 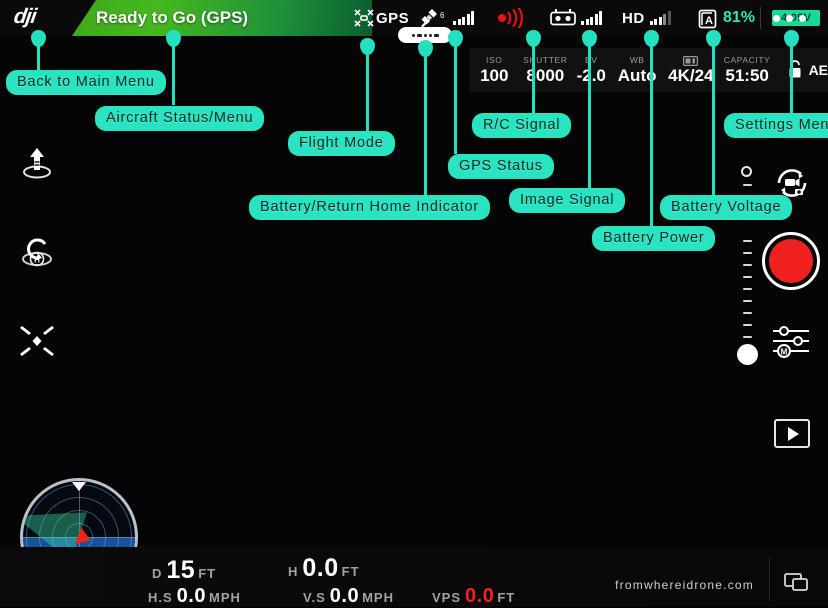 I want to click on annotation-line-image-signal, so click(x=589, y=112).